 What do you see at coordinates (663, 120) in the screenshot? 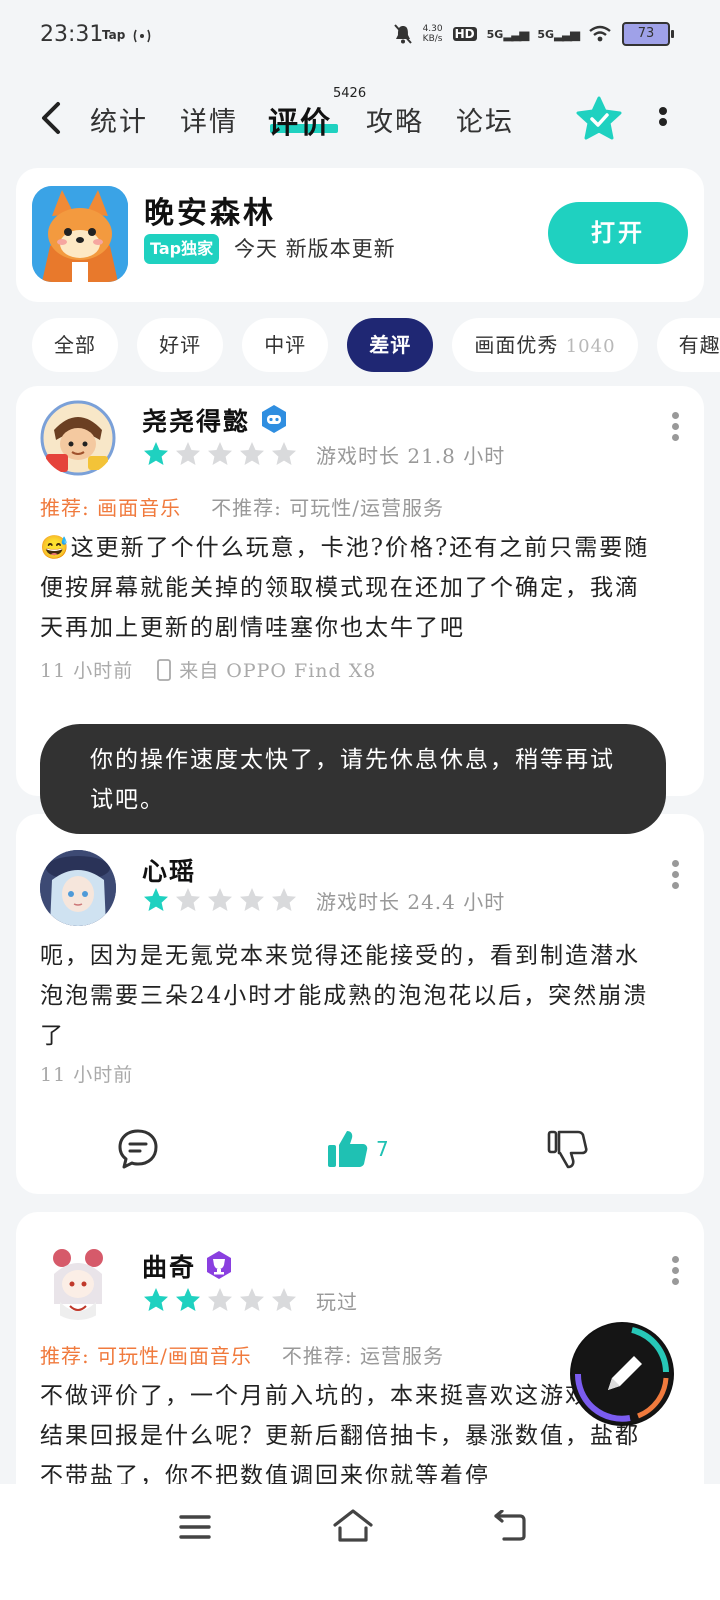
I see `more-options-button` at bounding box center [663, 120].